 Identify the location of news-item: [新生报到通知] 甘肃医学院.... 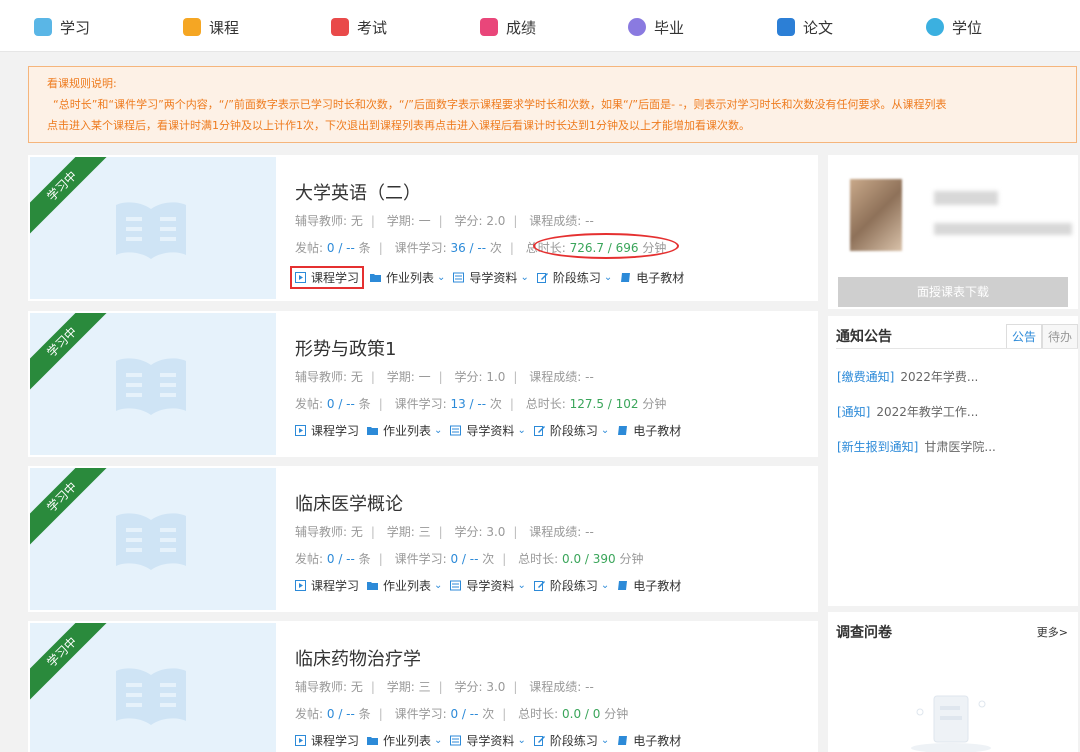
(916, 446).